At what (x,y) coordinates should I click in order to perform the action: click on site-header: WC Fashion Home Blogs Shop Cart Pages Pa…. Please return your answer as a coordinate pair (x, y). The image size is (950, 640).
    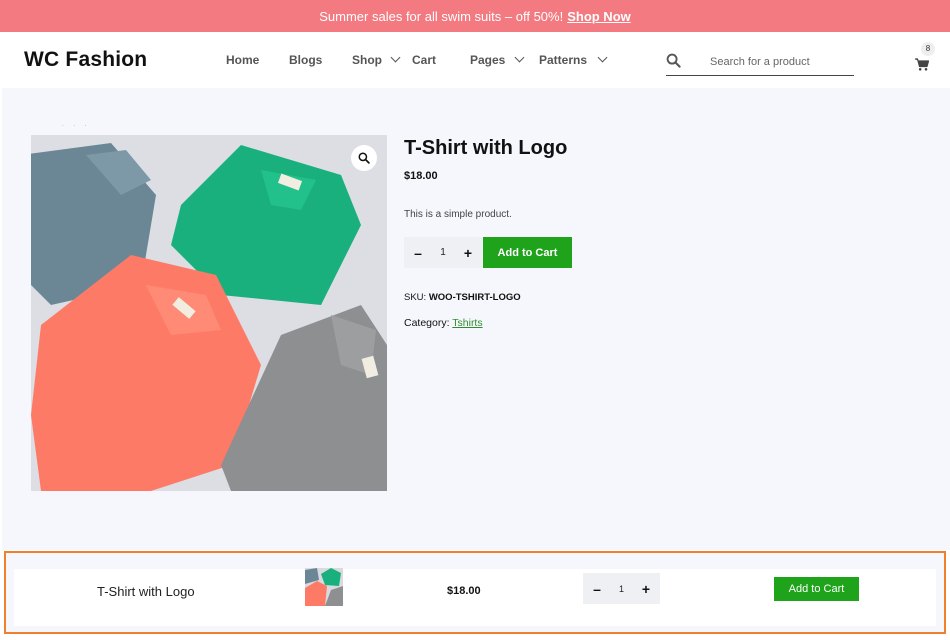
    Looking at the image, I should click on (475, 60).